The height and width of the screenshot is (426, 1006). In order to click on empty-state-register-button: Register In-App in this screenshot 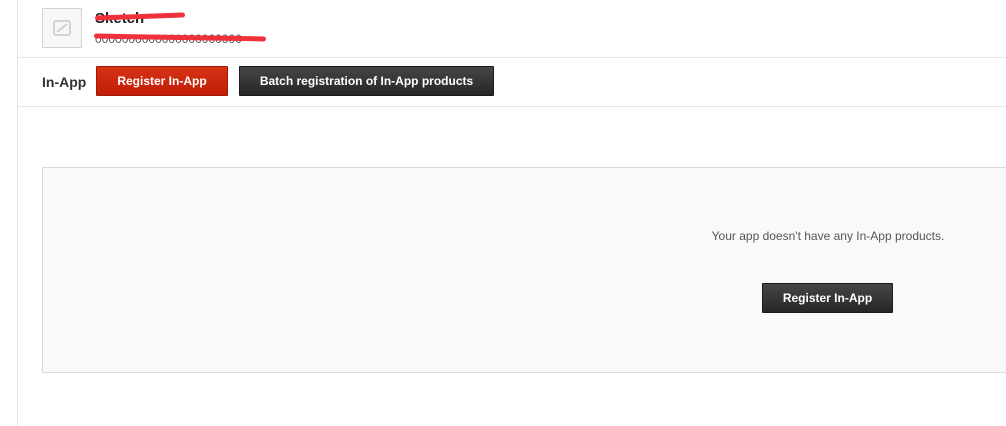, I will do `click(827, 298)`.